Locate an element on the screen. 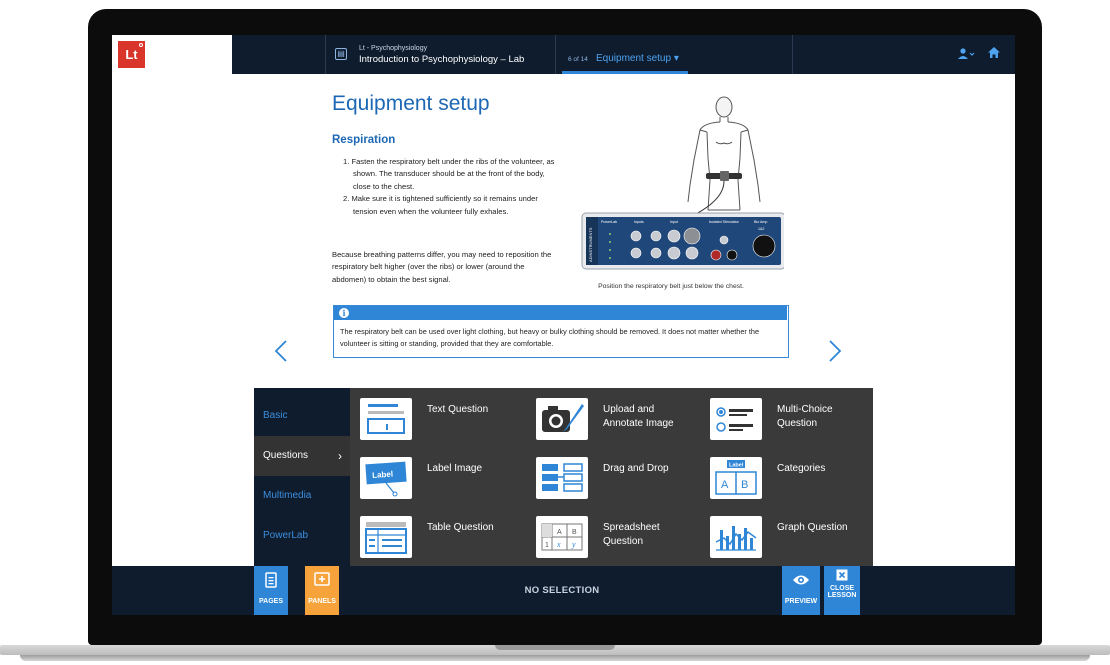 The width and height of the screenshot is (1110, 665). logo-dot-icon is located at coordinates (141, 45).